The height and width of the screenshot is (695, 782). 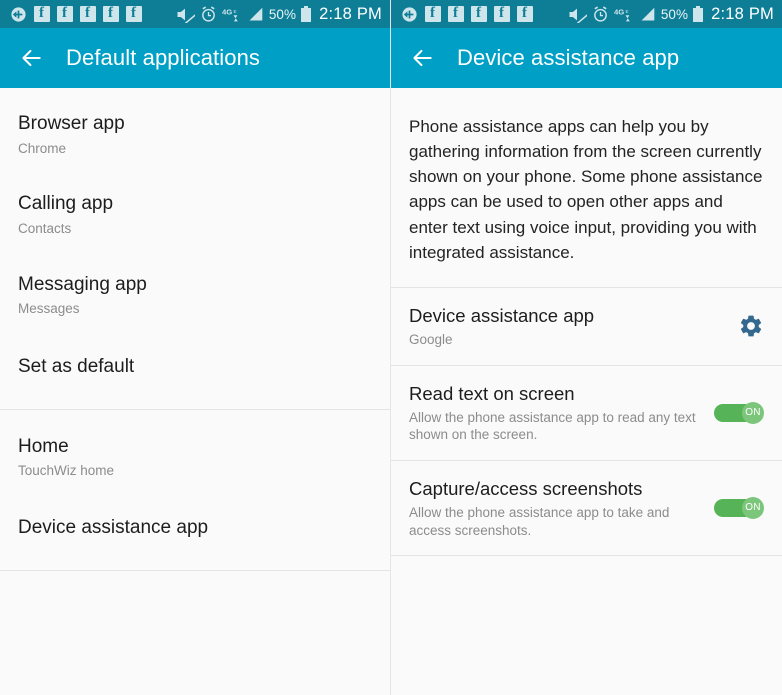 I want to click on list-item-messaging-app: Messaging app Messages, so click(x=195, y=278).